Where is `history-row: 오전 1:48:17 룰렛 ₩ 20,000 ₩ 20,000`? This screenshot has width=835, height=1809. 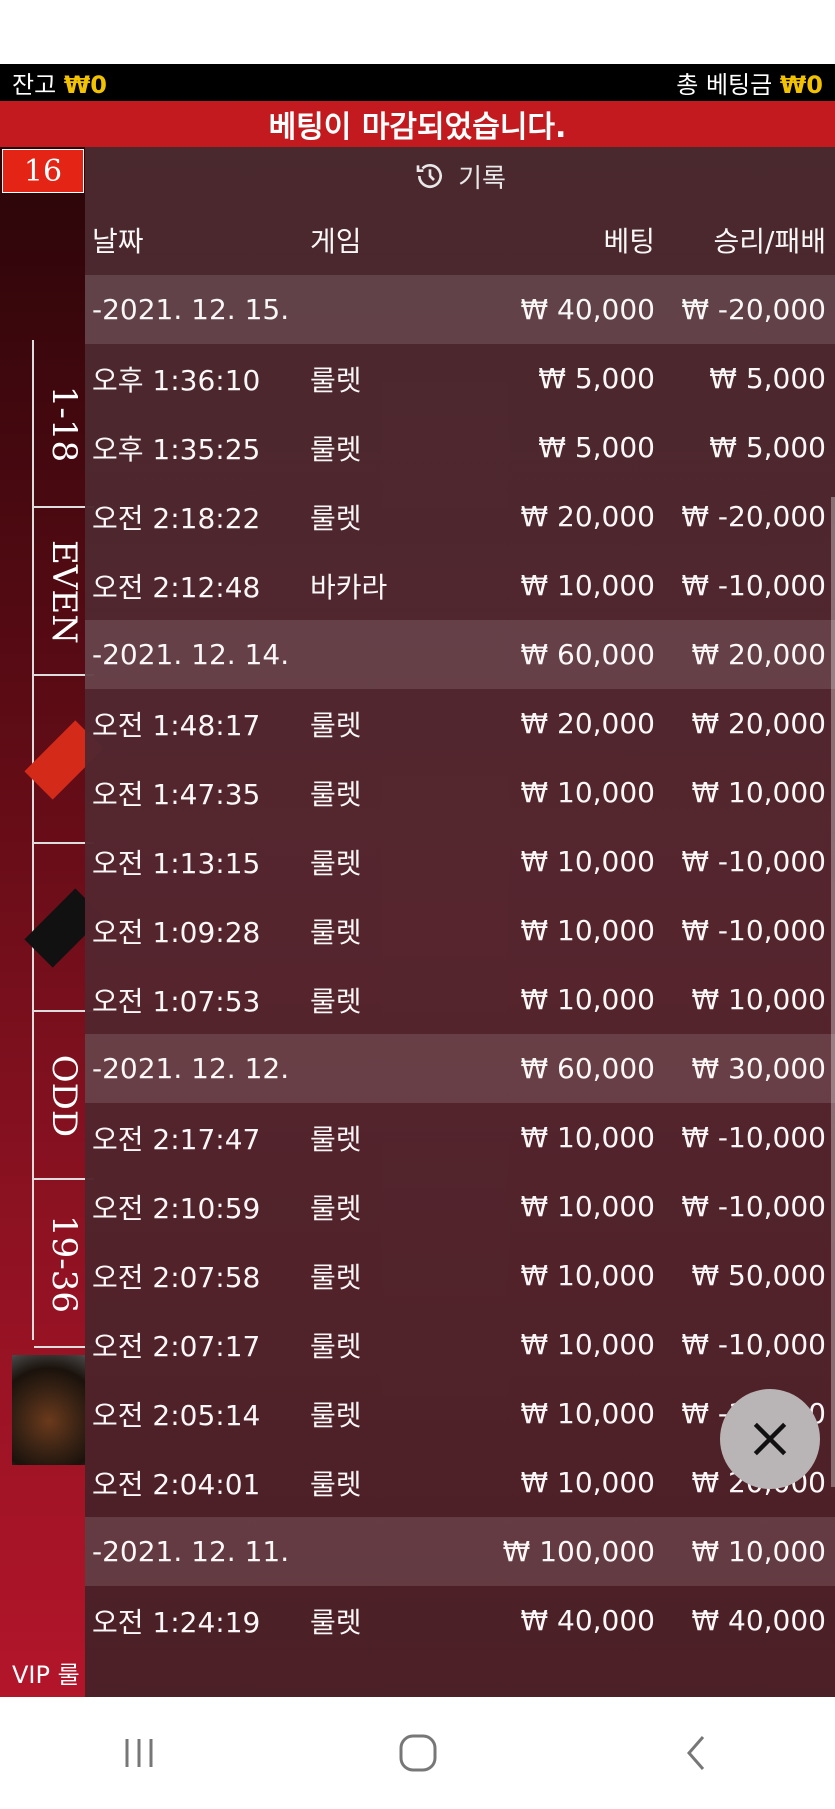 history-row: 오전 1:48:17 룰렛 ₩ 20,000 ₩ 20,000 is located at coordinates (460, 723).